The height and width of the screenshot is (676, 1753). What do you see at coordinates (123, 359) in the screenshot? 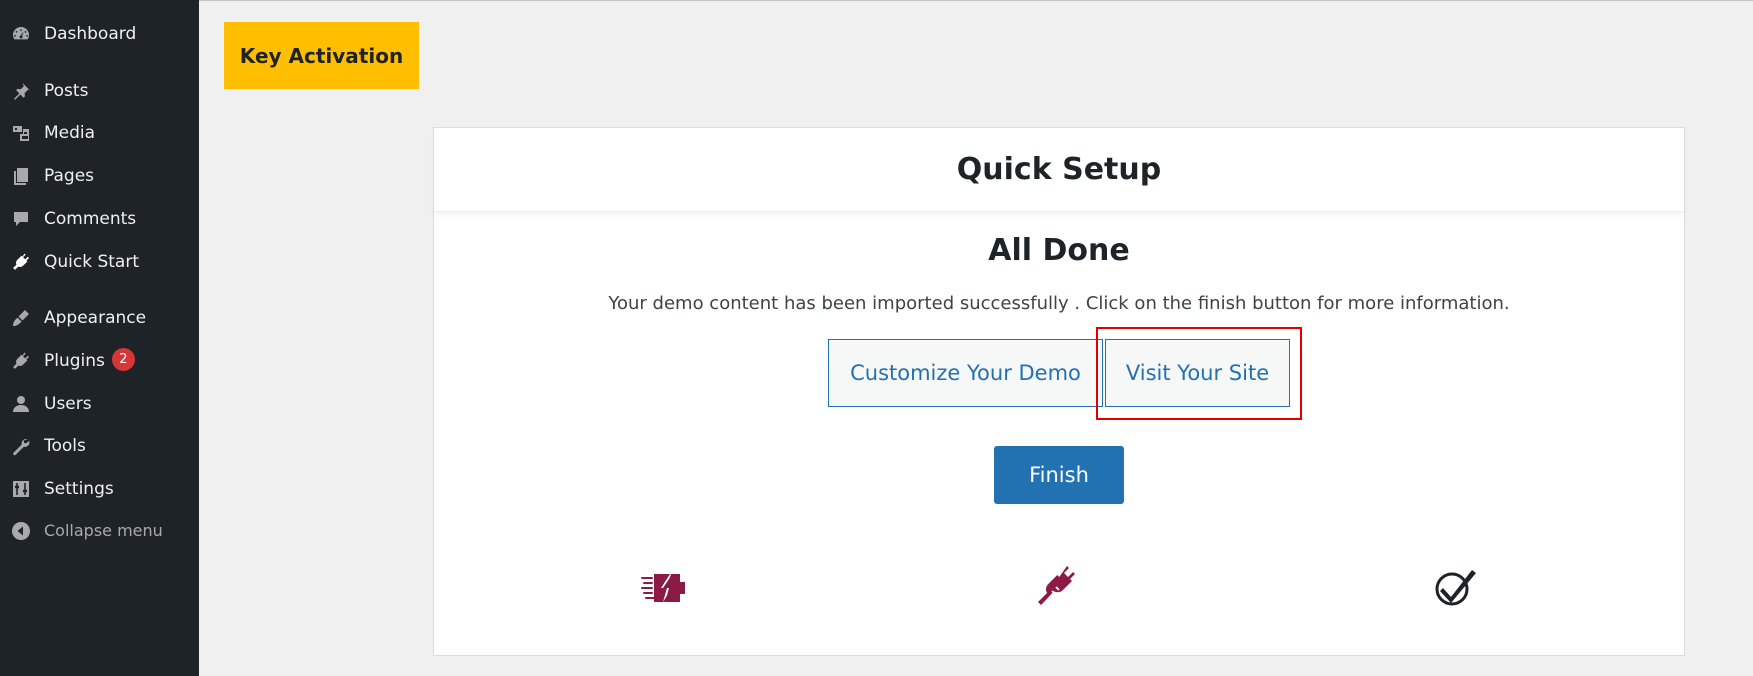
I see `plugin-update-badge: 2` at bounding box center [123, 359].